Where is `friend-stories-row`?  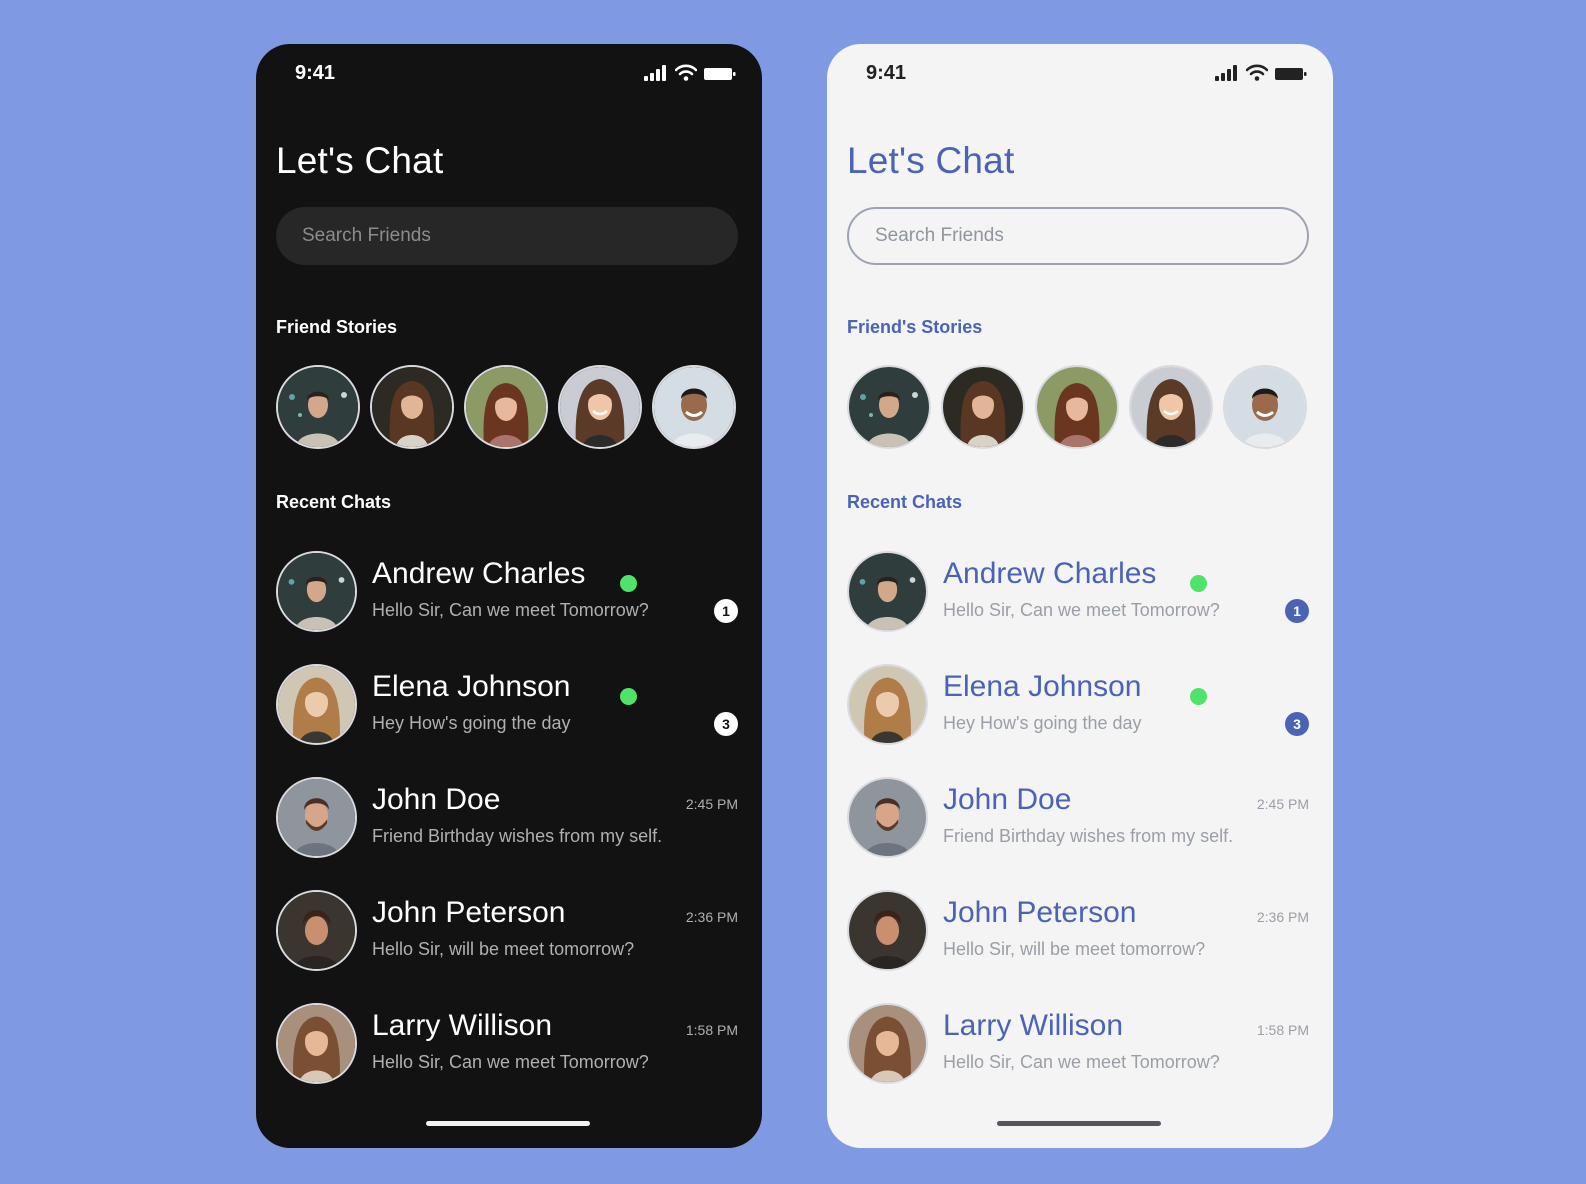
friend-stories-row is located at coordinates (1080, 409).